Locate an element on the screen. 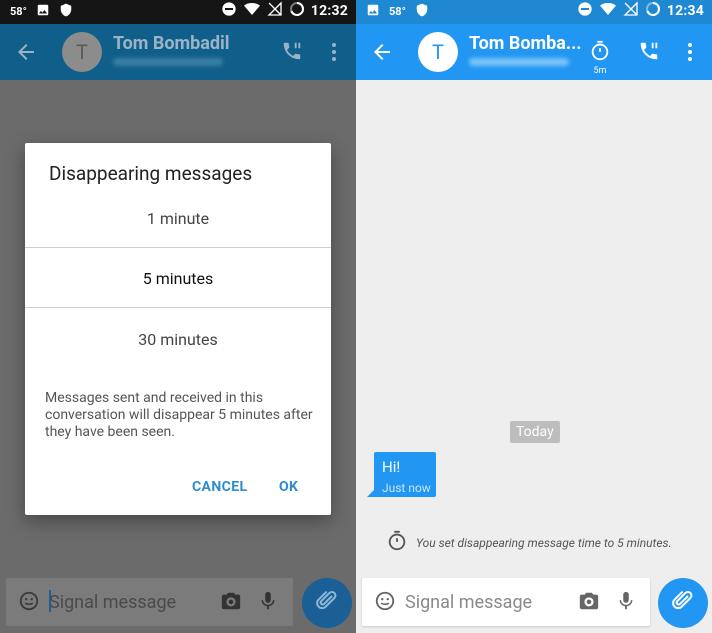 The image size is (712, 633). option-30-minutes: 30 minutes is located at coordinates (178, 339).